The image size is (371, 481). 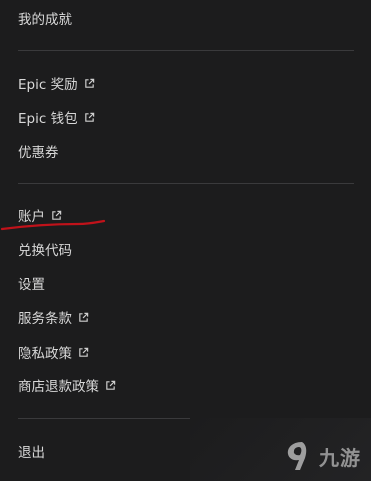 I want to click on menu-item-settings: 设置, so click(x=31, y=283).